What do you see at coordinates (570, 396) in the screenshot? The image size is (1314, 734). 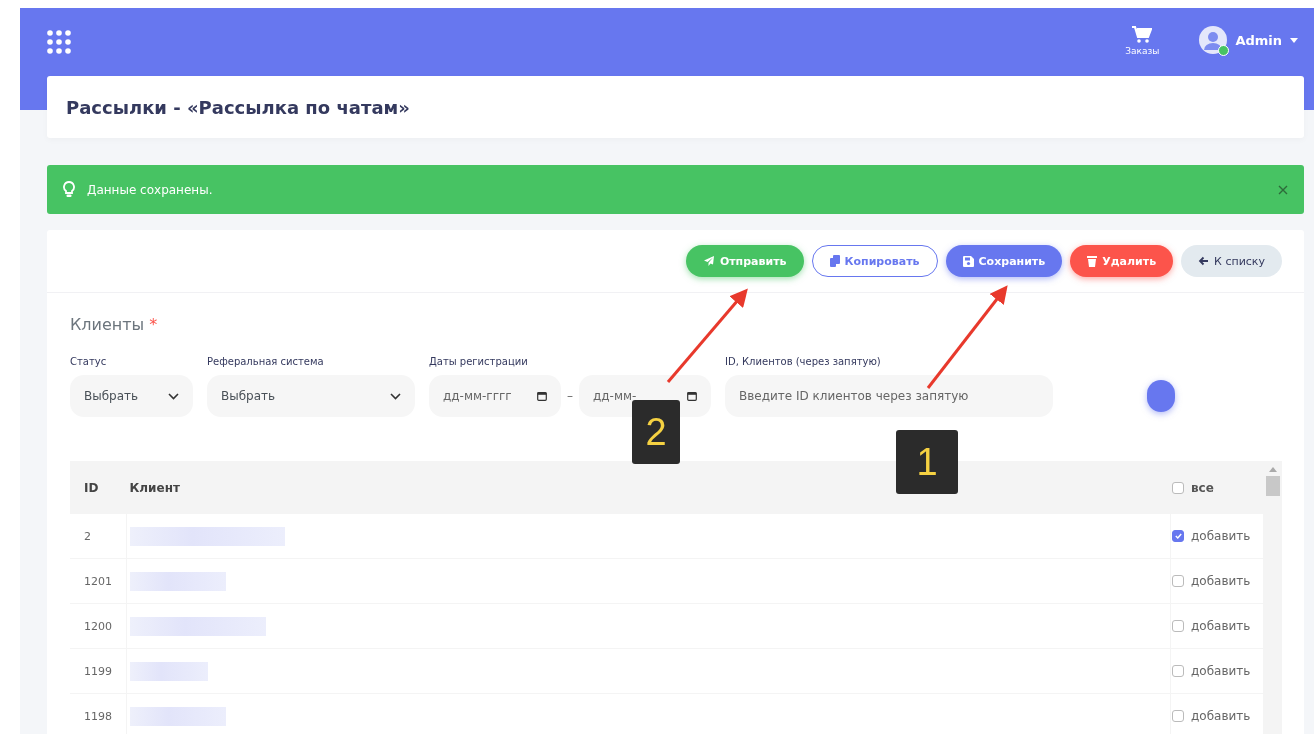 I see `range-dash: –` at bounding box center [570, 396].